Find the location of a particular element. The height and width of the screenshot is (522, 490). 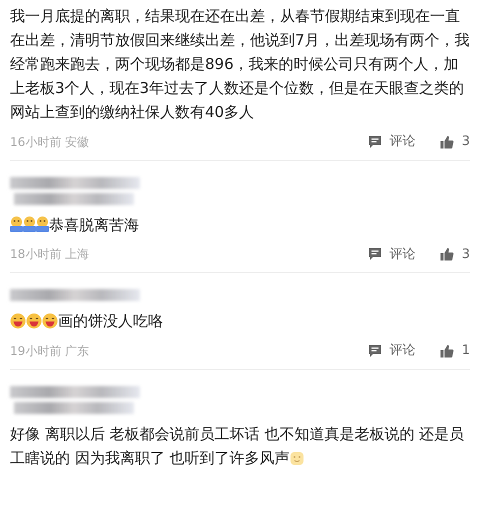

comment-text: 恭喜脱离苦海 is located at coordinates (240, 224).